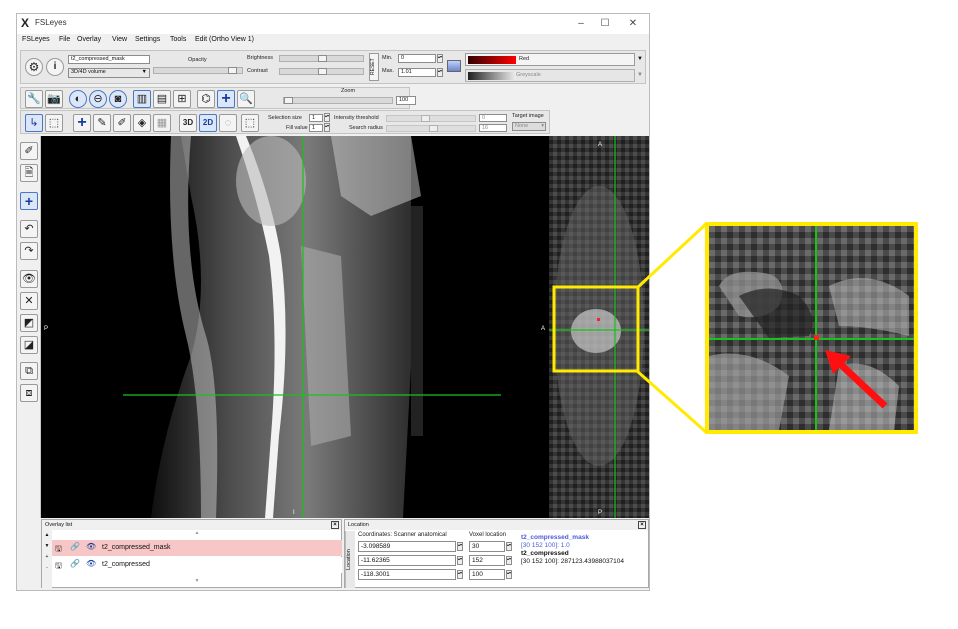 This screenshot has width=958, height=629. I want to click on zoom-inset, so click(811, 328).